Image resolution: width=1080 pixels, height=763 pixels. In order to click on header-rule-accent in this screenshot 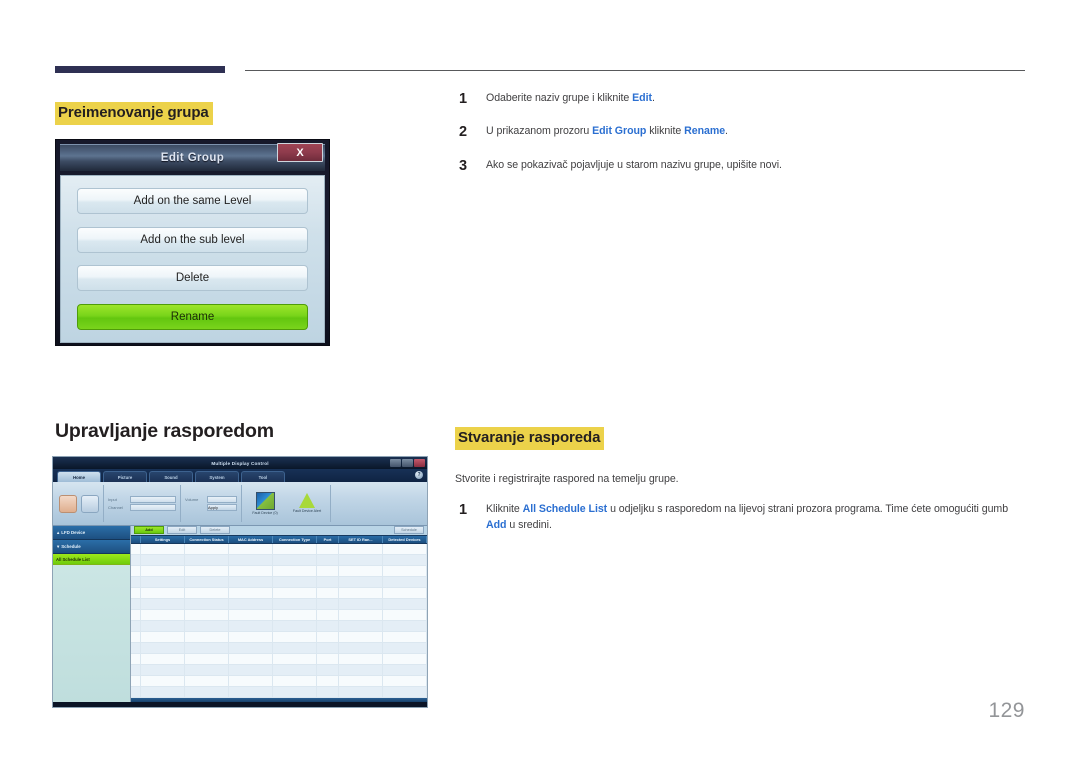, I will do `click(140, 69)`.